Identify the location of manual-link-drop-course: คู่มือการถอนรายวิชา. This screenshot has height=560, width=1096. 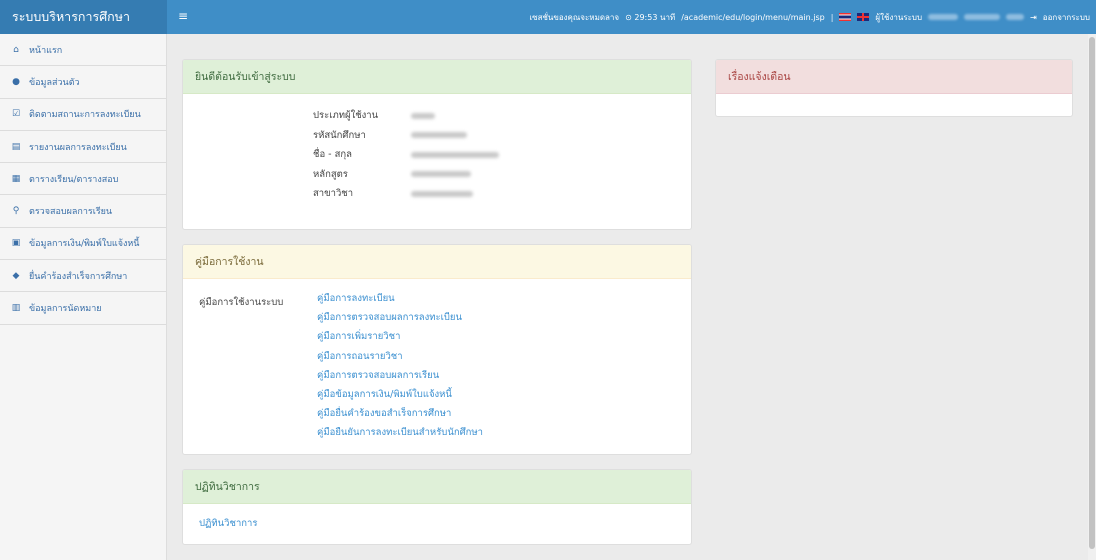
(400, 356).